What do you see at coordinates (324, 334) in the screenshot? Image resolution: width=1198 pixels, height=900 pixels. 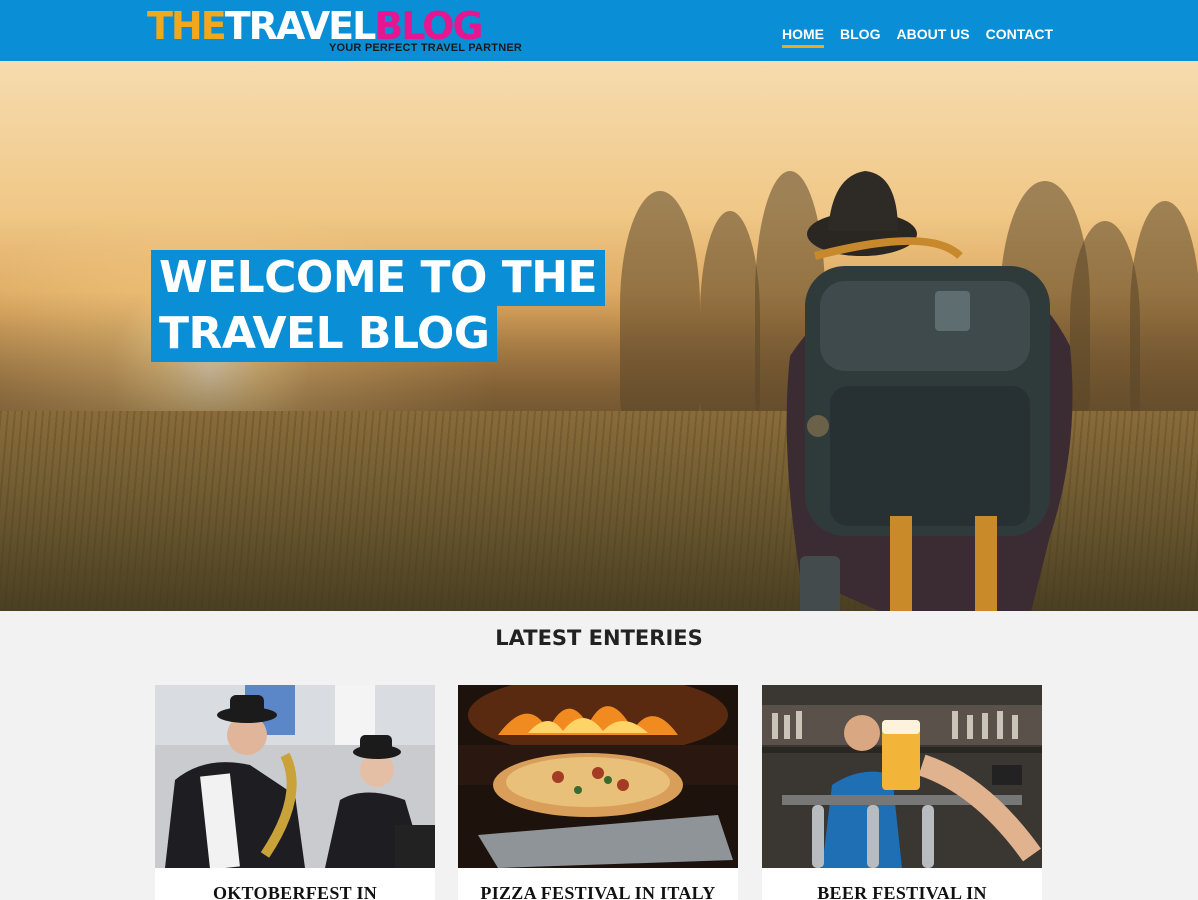 I see `hero-title-line2: TRAVEL BLOG` at bounding box center [324, 334].